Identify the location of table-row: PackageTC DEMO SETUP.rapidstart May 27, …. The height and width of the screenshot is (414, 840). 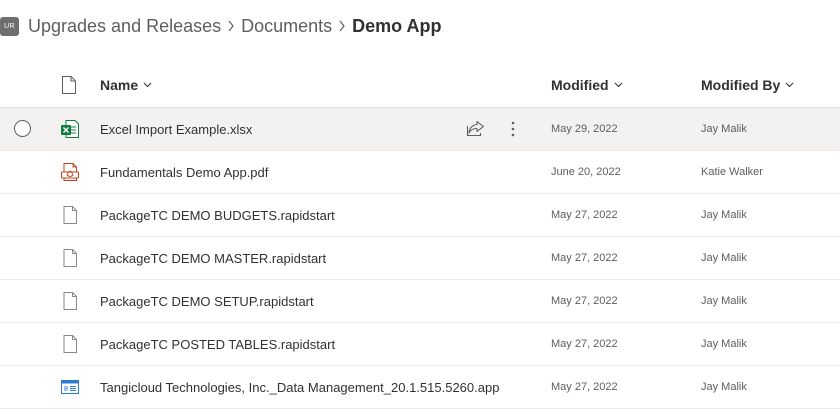
(420, 301).